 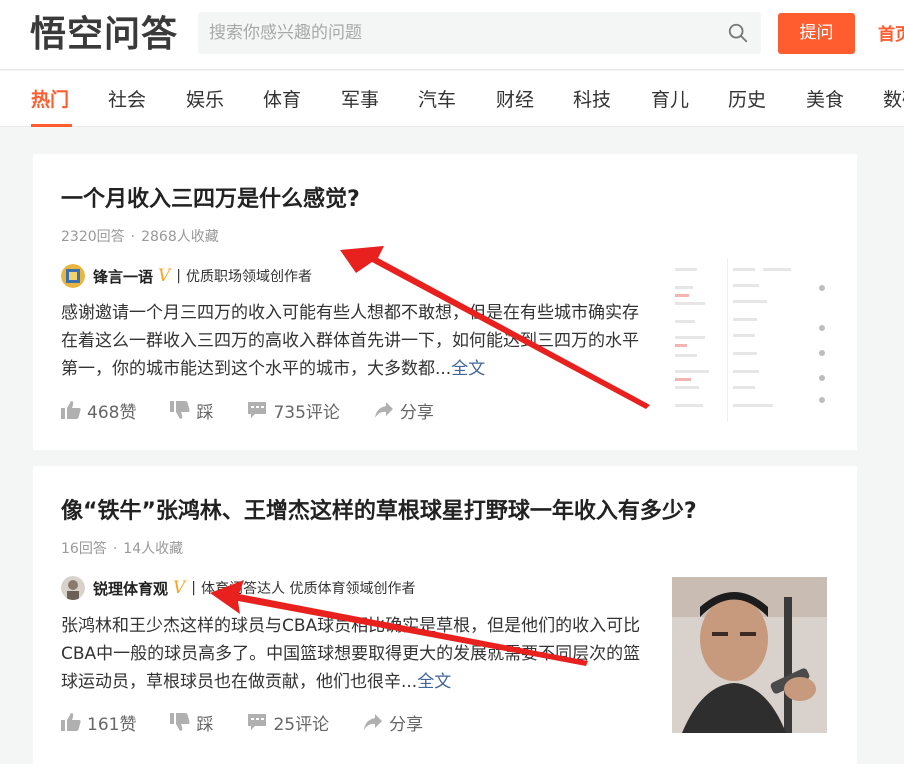 What do you see at coordinates (825, 98) in the screenshot?
I see `tab-food: 美食` at bounding box center [825, 98].